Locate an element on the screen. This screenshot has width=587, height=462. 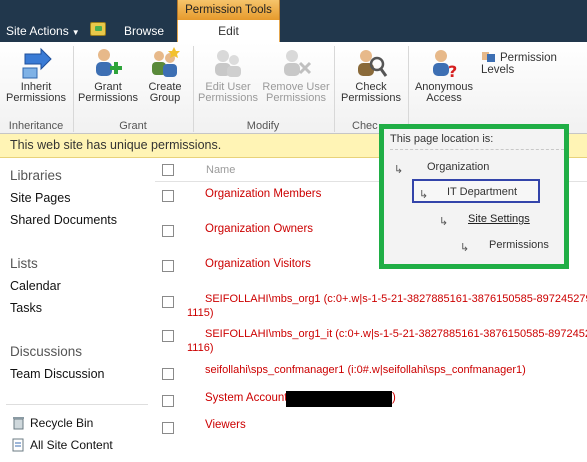
group-label-grant: Grant is located at coordinates (133, 126).